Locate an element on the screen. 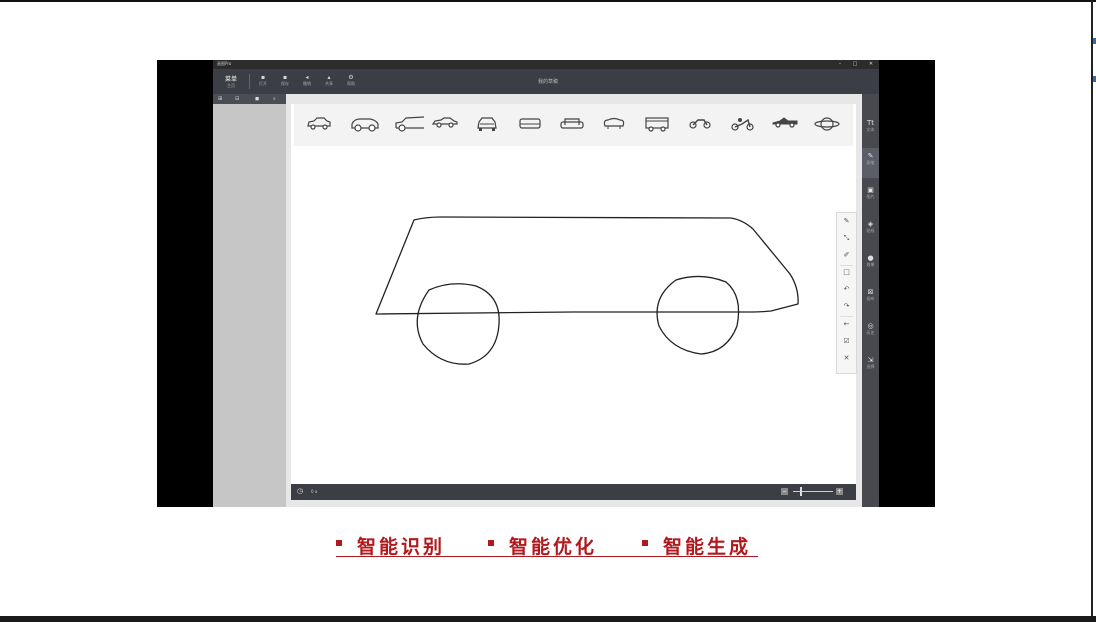  app-name: 画图Pro is located at coordinates (224, 63).